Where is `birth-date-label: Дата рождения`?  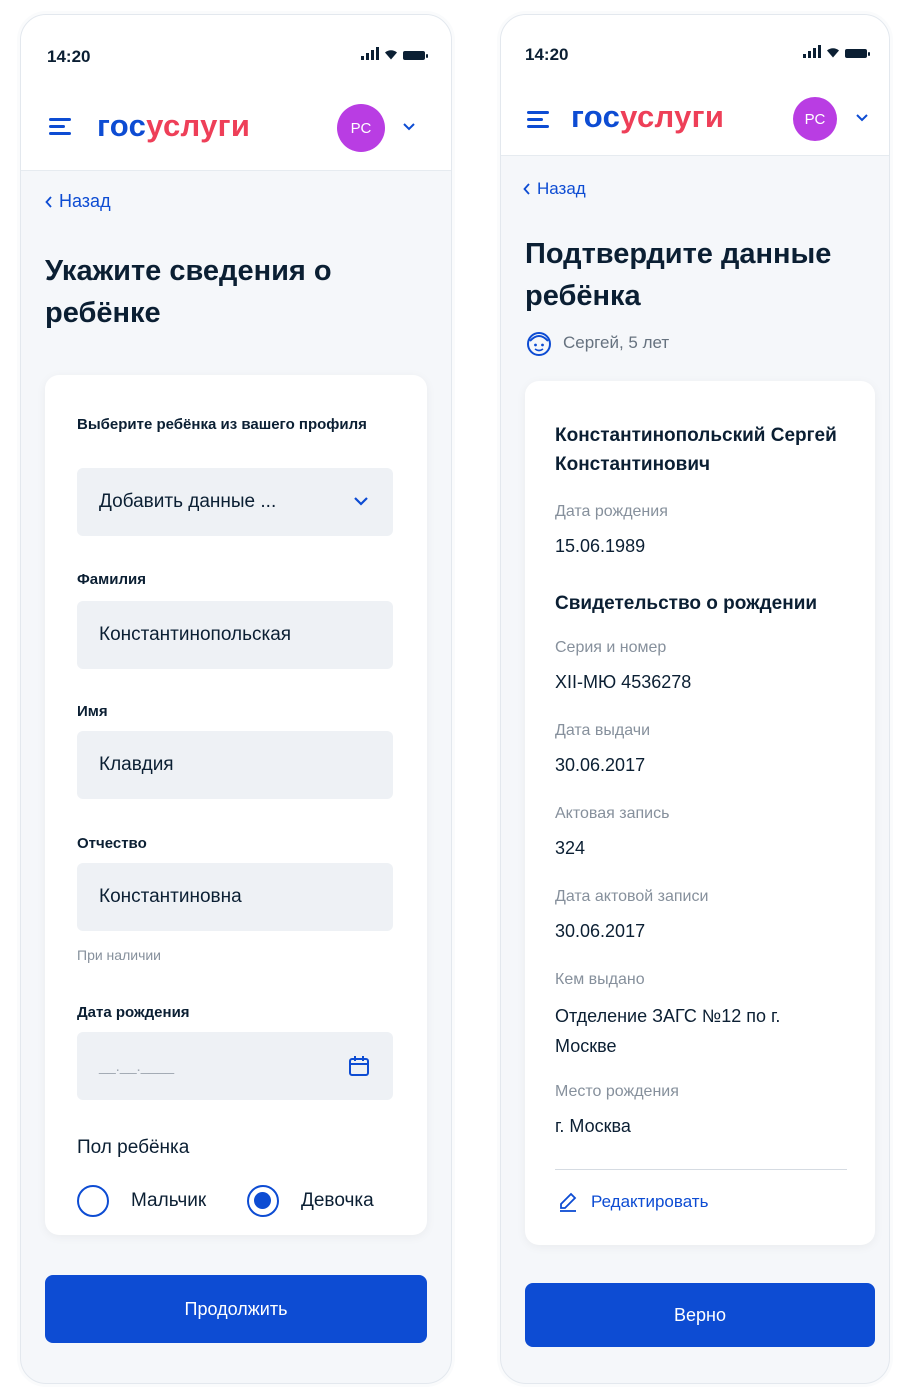 birth-date-label: Дата рождения is located at coordinates (611, 511).